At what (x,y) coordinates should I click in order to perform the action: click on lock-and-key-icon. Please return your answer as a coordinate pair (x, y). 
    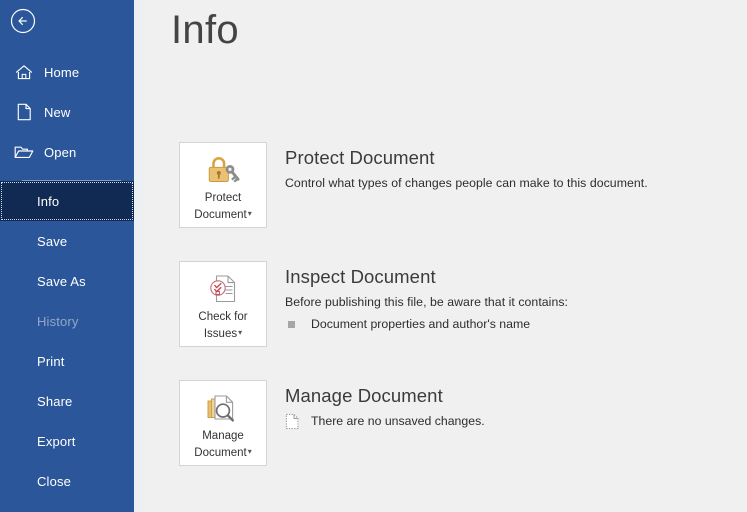
    Looking at the image, I should click on (223, 170).